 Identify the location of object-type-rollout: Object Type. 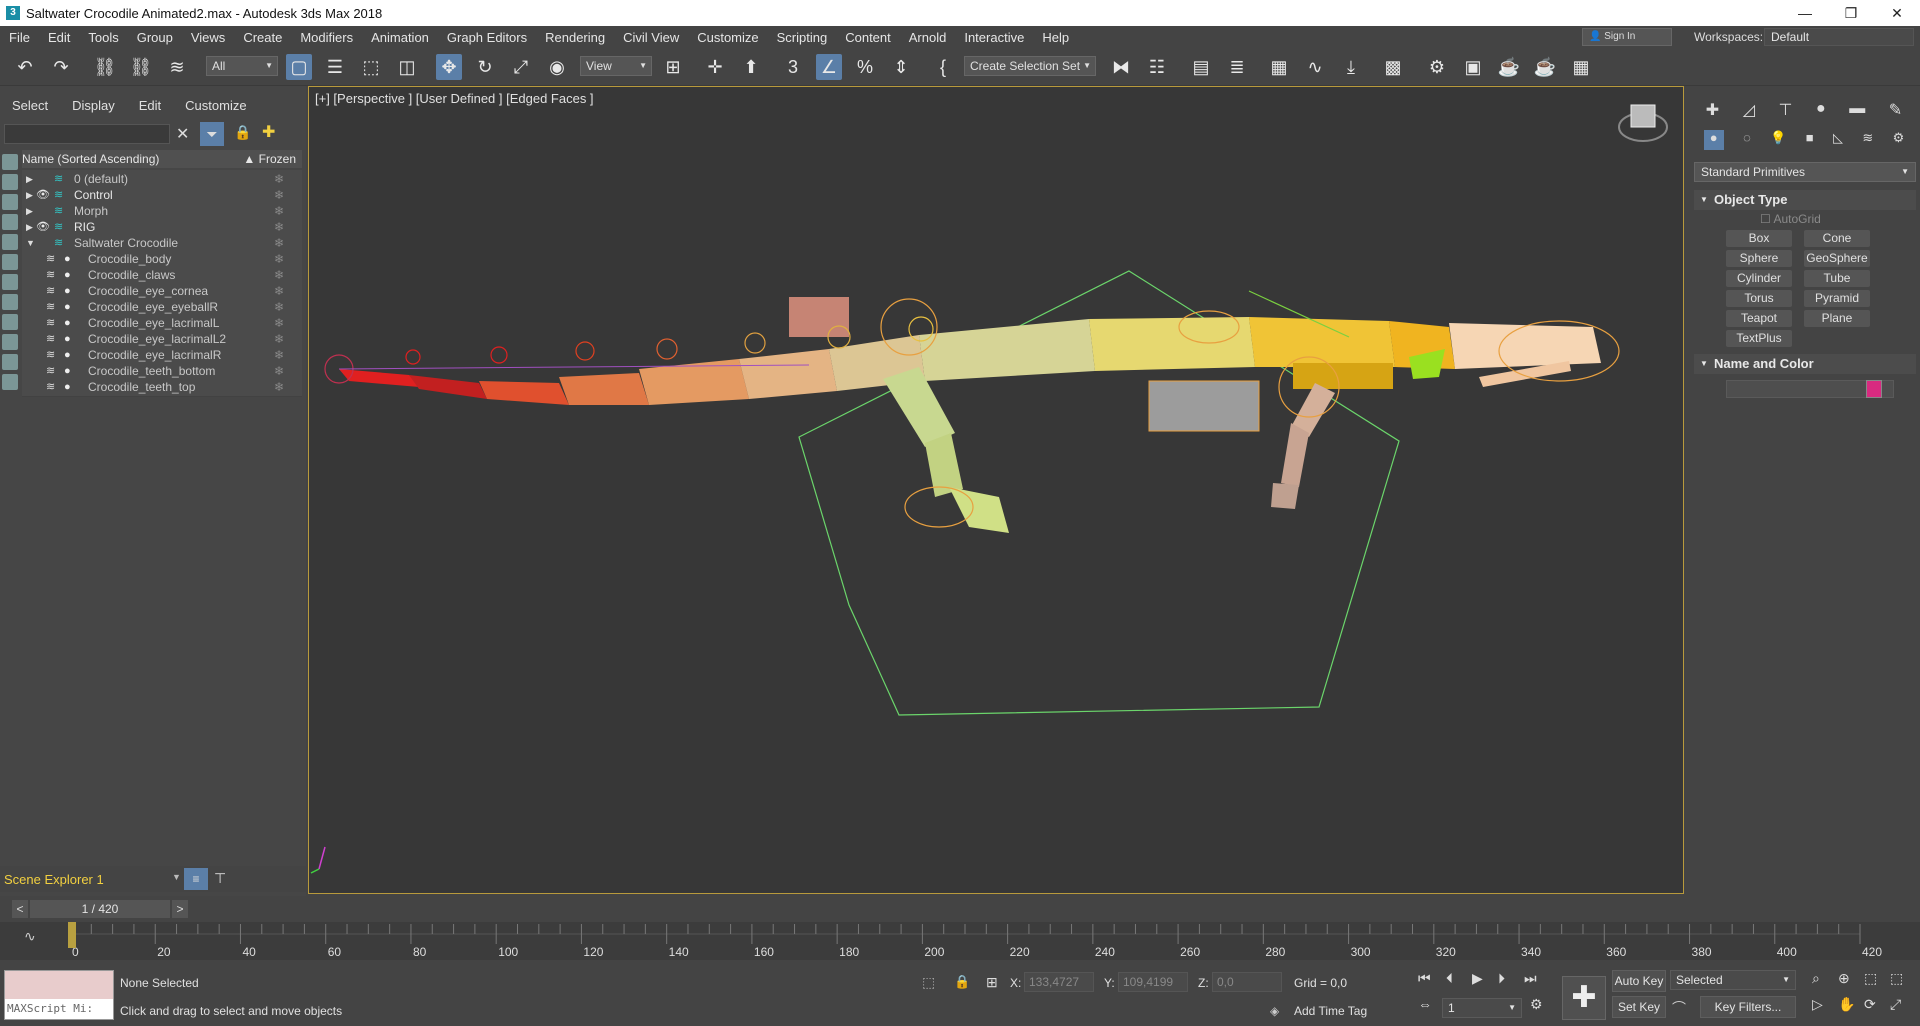
(1805, 200).